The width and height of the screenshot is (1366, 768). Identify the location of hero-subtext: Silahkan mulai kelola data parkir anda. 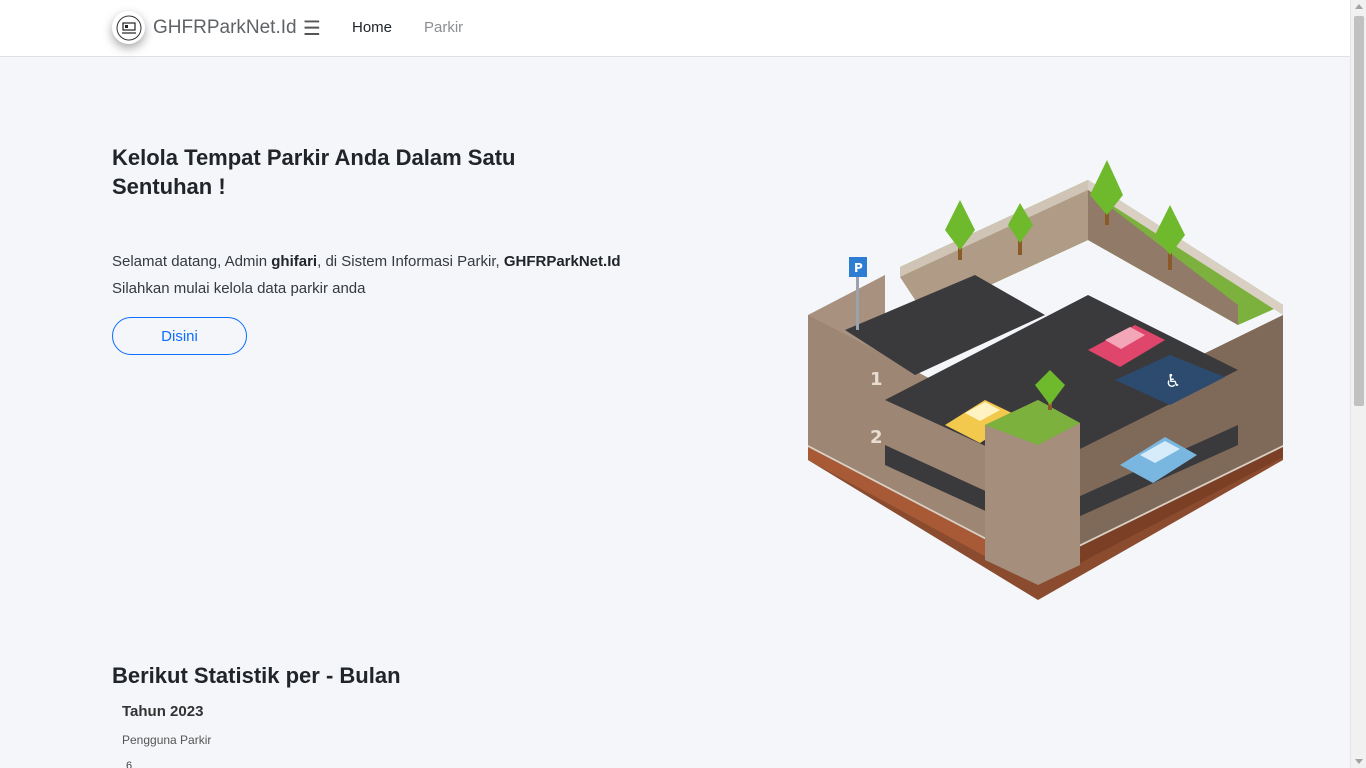
(239, 288).